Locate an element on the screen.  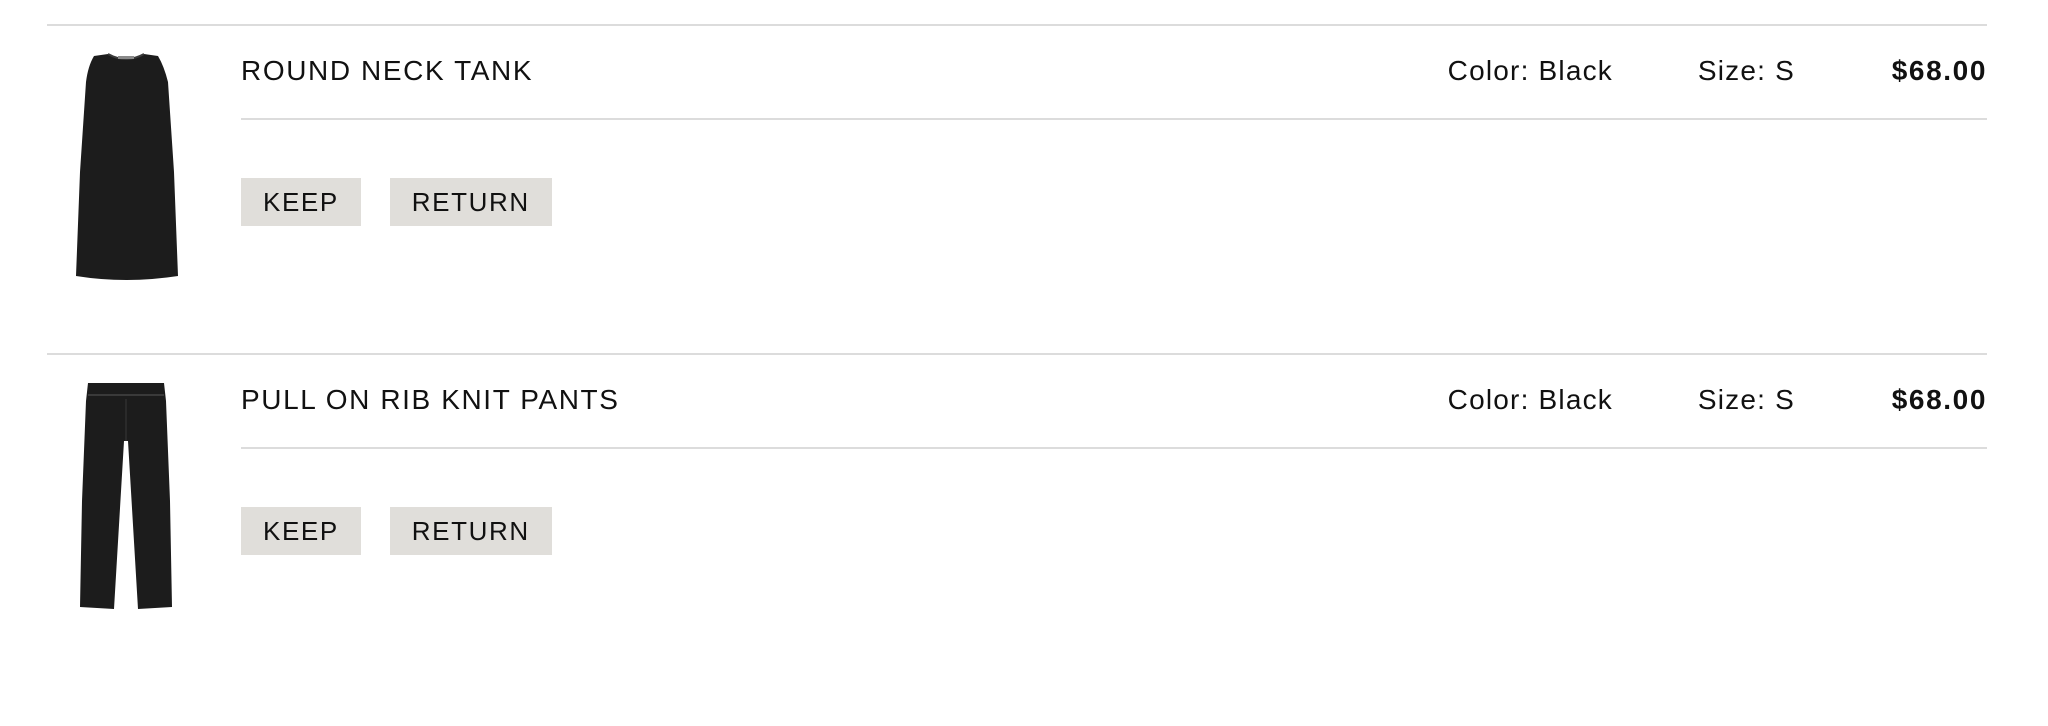
product-name: ROUND NECK TANK is located at coordinates (387, 71).